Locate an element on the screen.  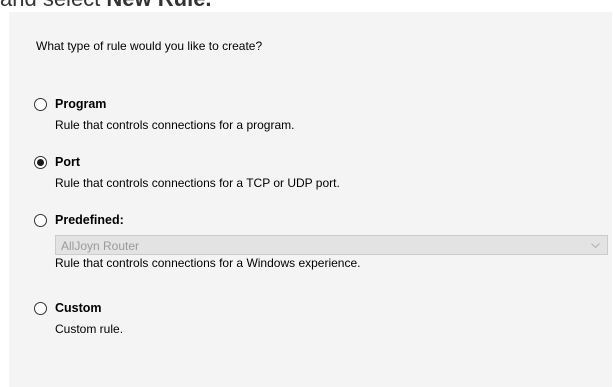
dropdown-value: AllJoyn Router is located at coordinates (100, 246).